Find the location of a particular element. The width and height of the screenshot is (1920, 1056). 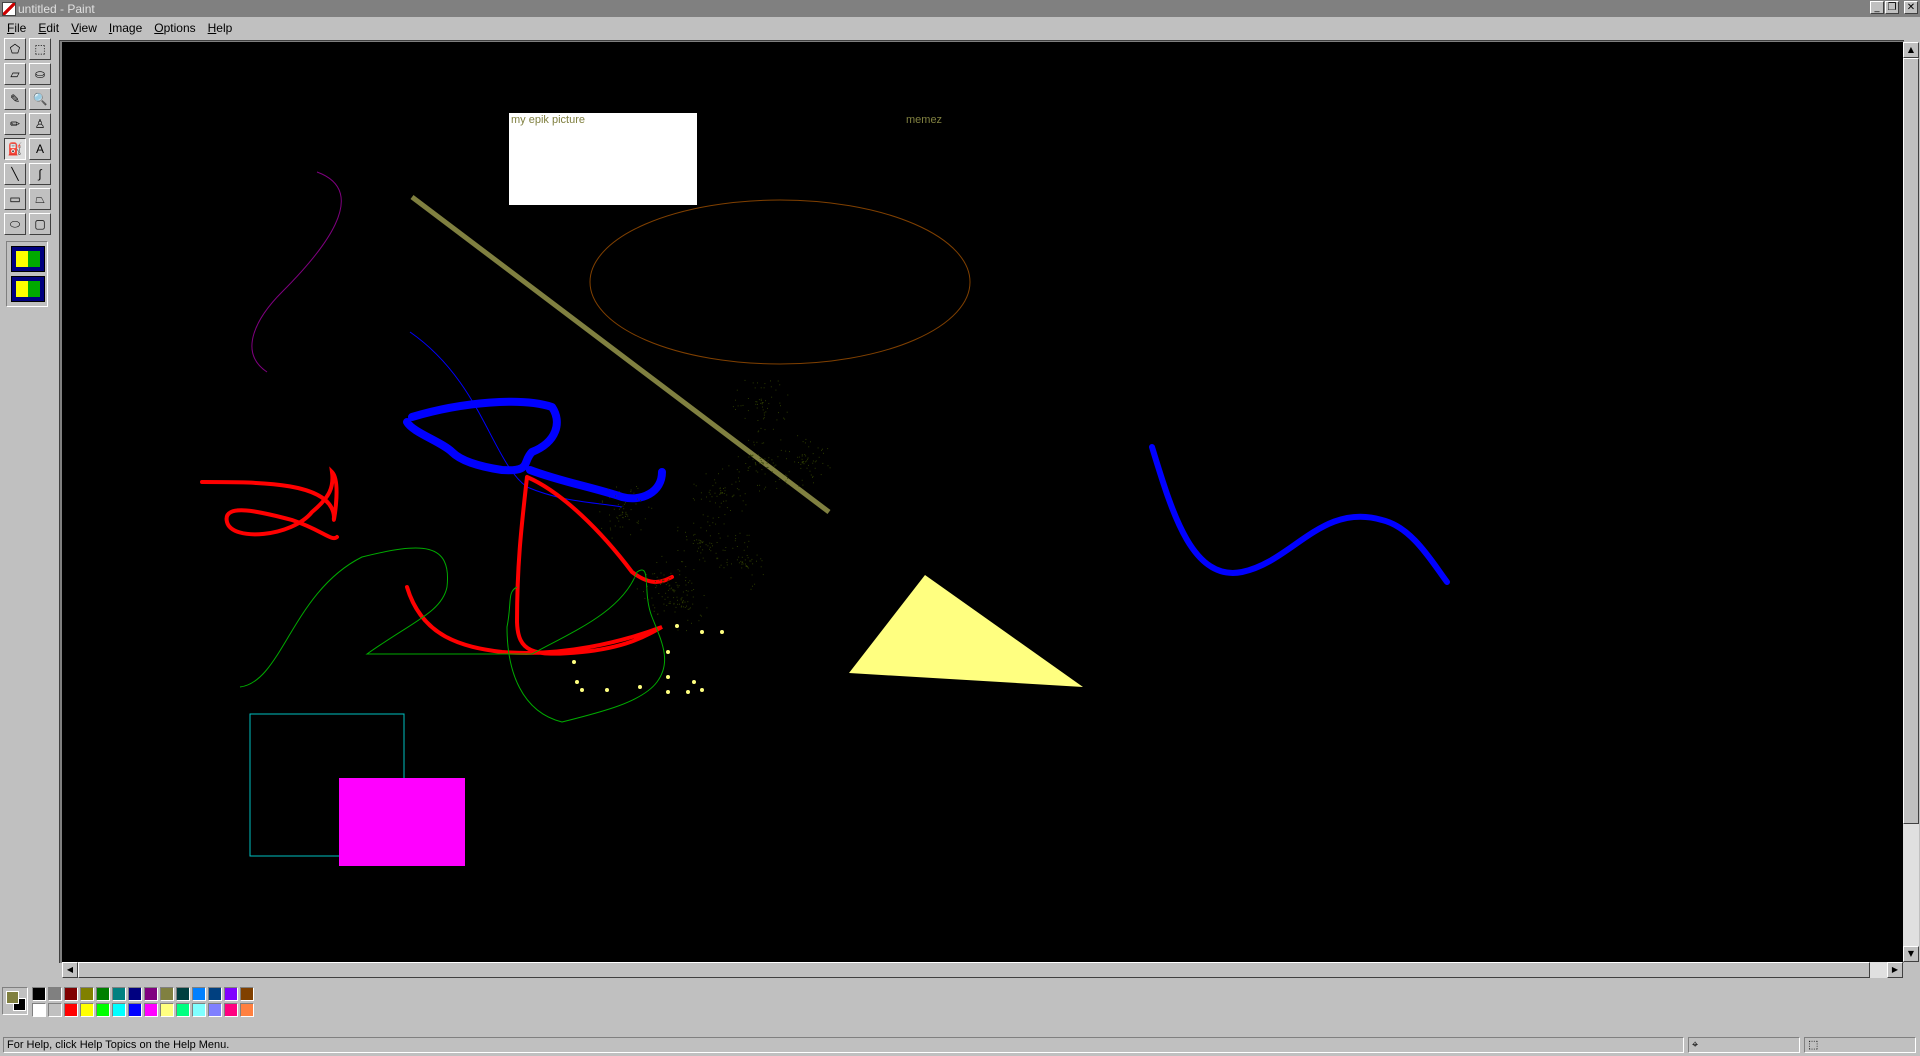

rectangle-icon: ▭ is located at coordinates (15, 199).